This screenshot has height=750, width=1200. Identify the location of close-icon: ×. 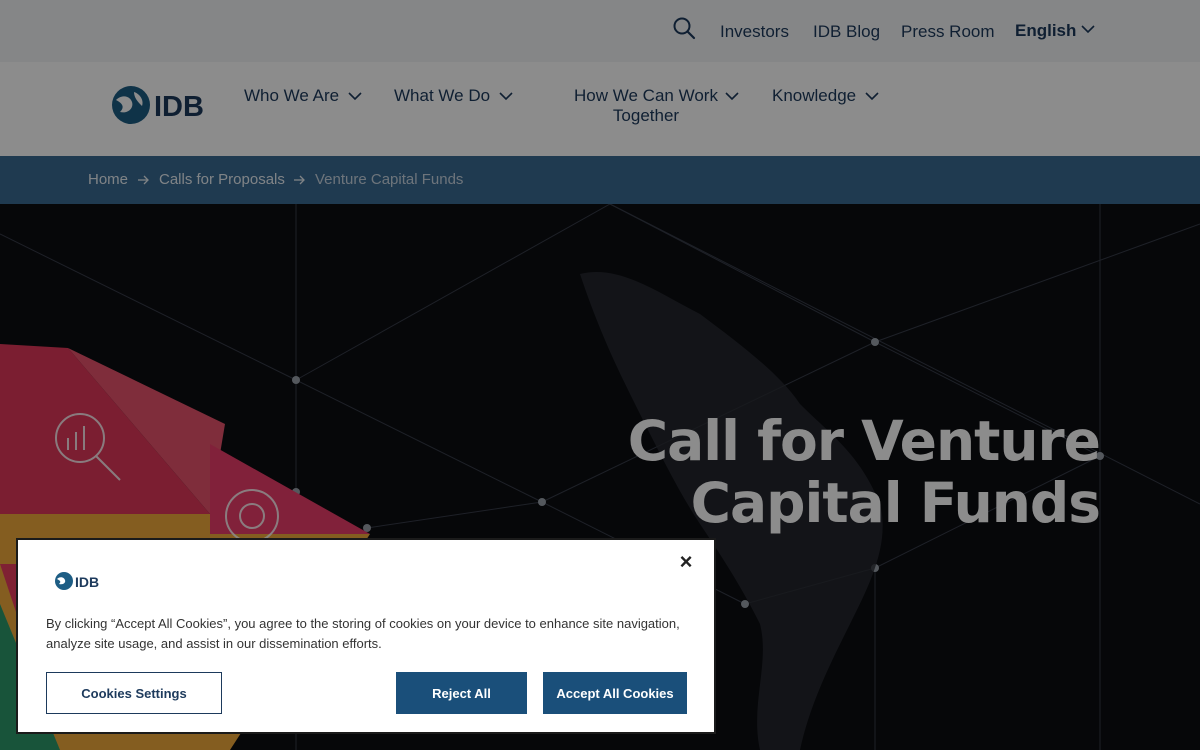
(686, 562).